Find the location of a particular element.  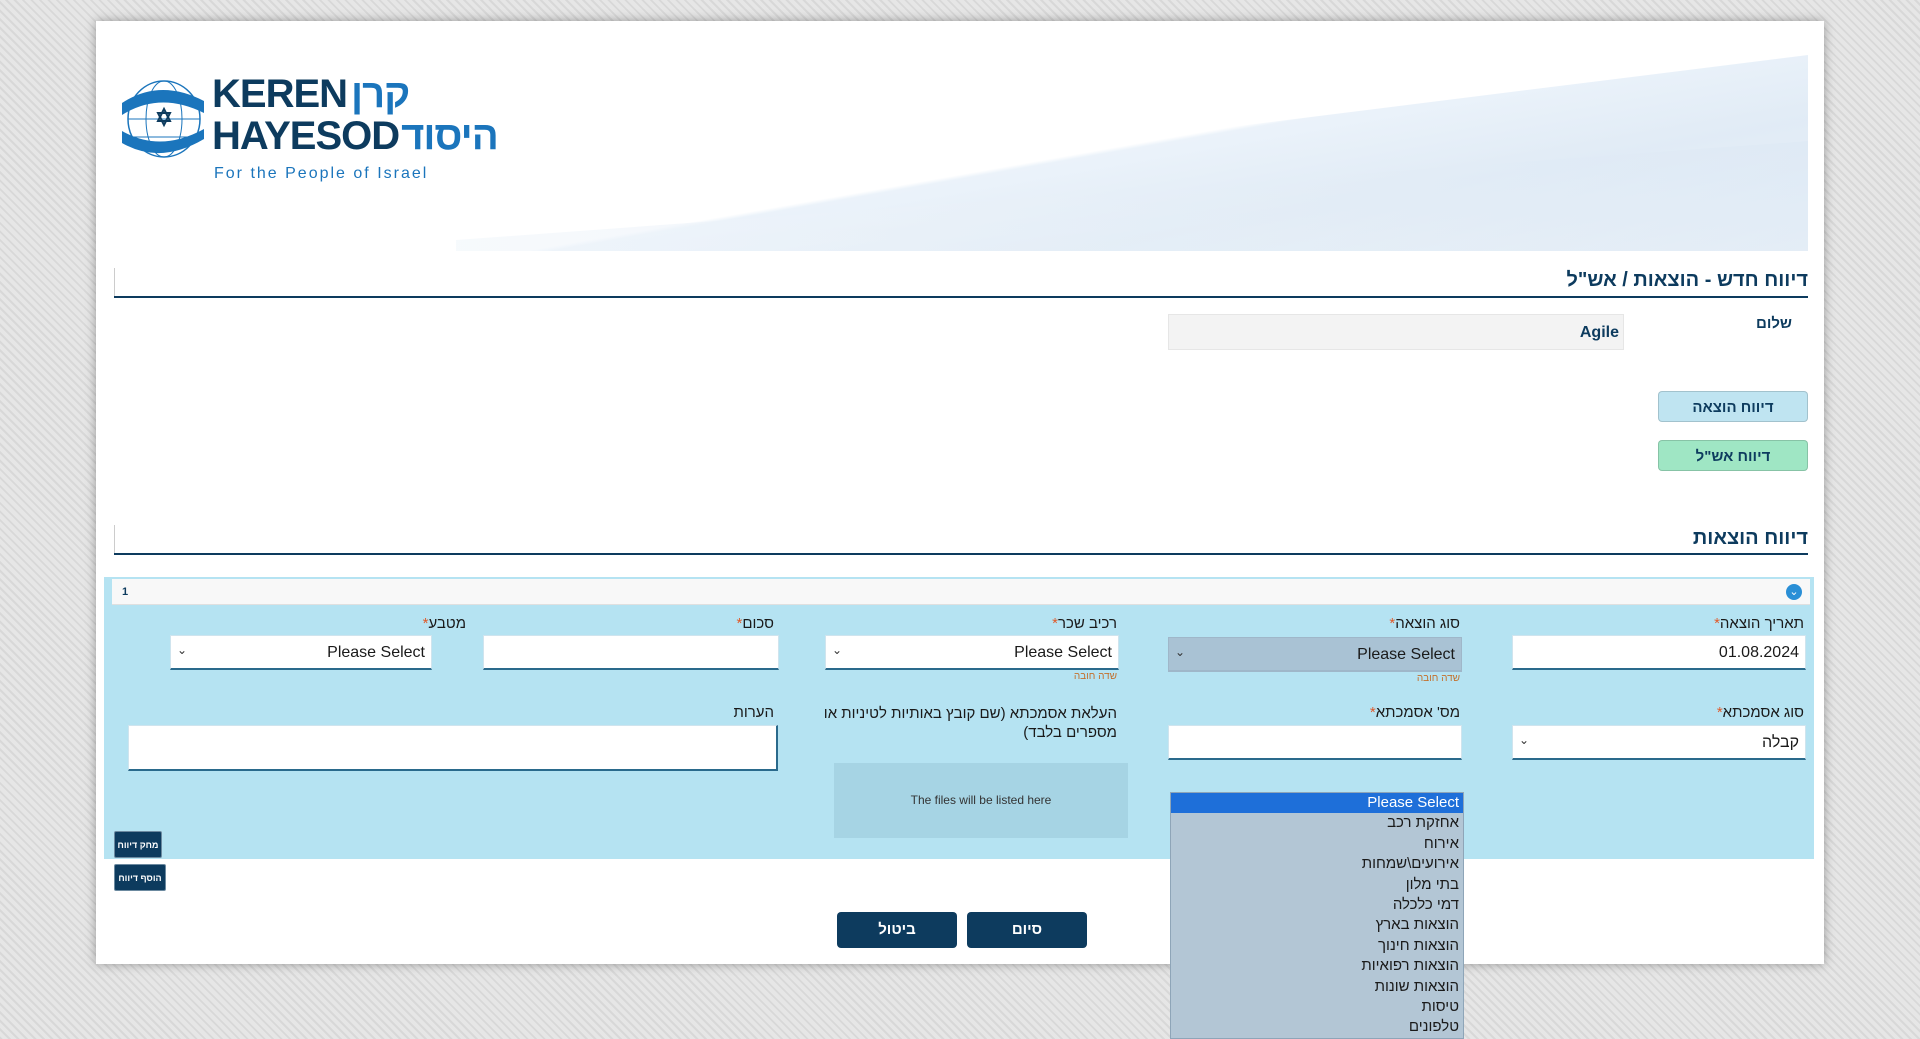

reference-type-label: סוג אסמכתא* is located at coordinates (1760, 712).